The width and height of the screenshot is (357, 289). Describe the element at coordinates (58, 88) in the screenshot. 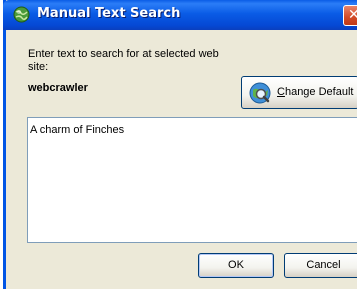

I see `selected-site-name: webcrawler` at that location.